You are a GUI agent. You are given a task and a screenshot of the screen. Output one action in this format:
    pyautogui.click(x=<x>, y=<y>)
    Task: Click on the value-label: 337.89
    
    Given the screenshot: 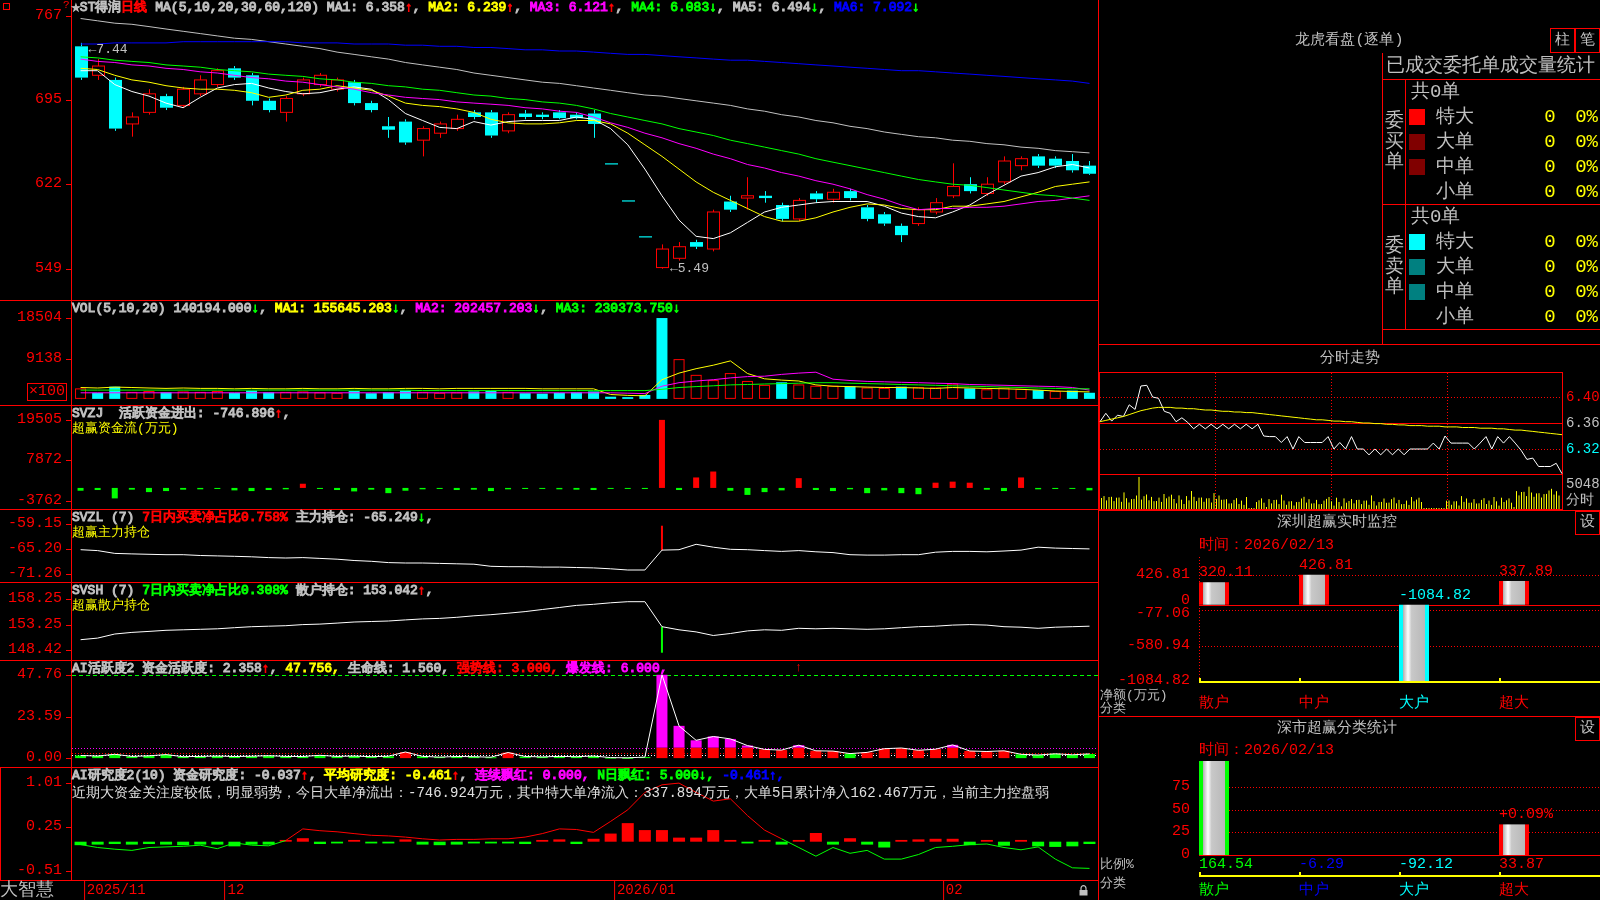 What is the action you would take?
    pyautogui.click(x=1526, y=571)
    